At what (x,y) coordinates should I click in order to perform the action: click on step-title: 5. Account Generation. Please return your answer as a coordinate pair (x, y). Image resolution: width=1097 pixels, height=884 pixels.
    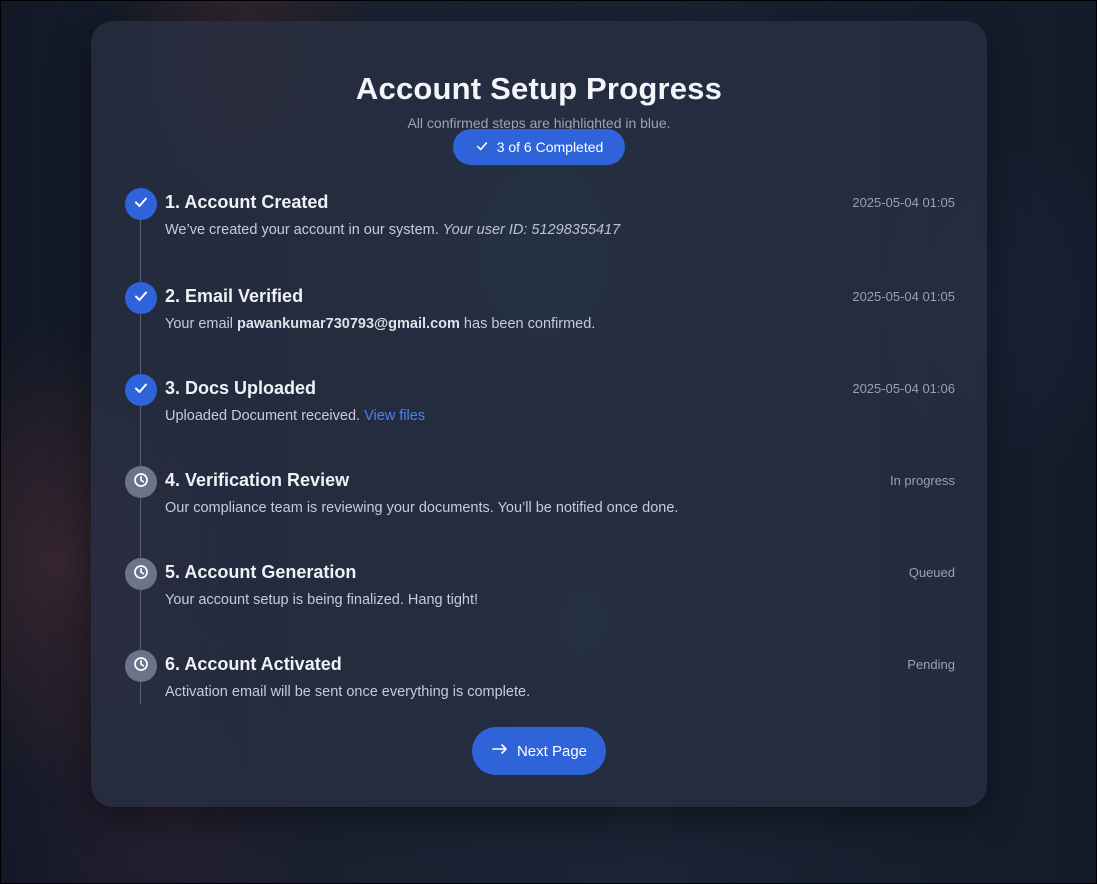
    Looking at the image, I should click on (261, 572).